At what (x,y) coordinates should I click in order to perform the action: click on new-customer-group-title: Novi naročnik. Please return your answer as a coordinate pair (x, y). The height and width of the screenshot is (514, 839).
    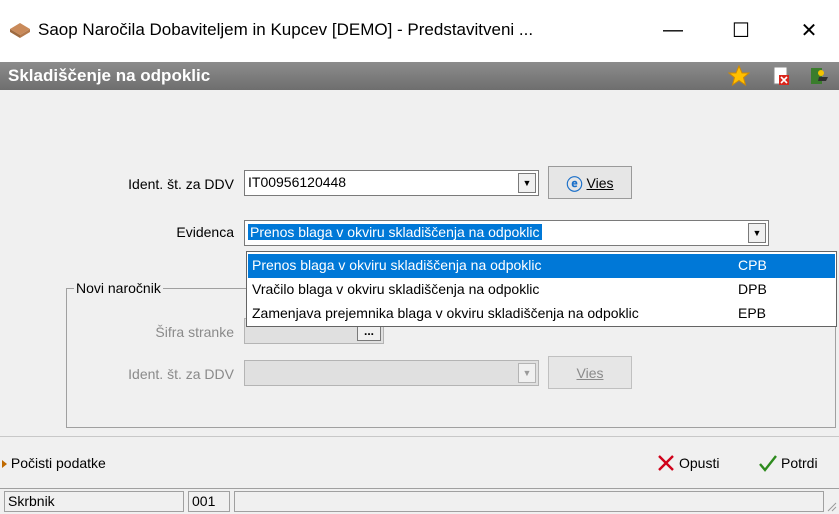
    Looking at the image, I should click on (118, 288).